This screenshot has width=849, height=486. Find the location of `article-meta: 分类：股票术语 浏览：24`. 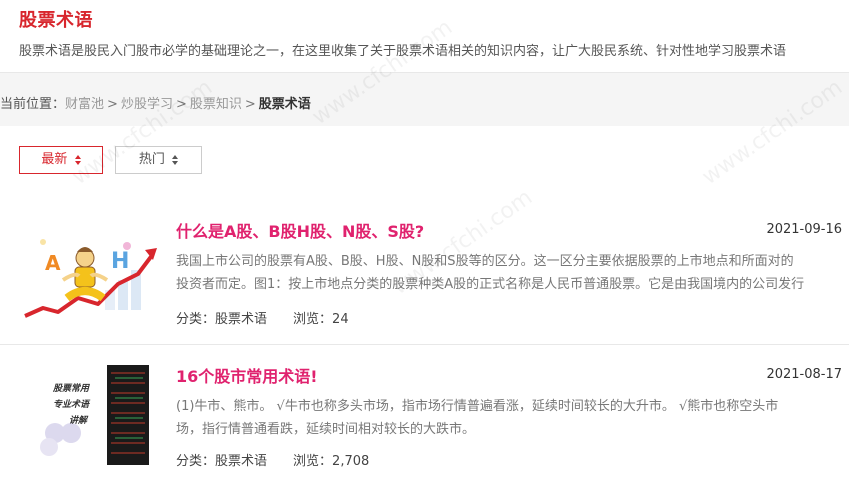

article-meta: 分类：股票术语 浏览：24 is located at coordinates (262, 317).